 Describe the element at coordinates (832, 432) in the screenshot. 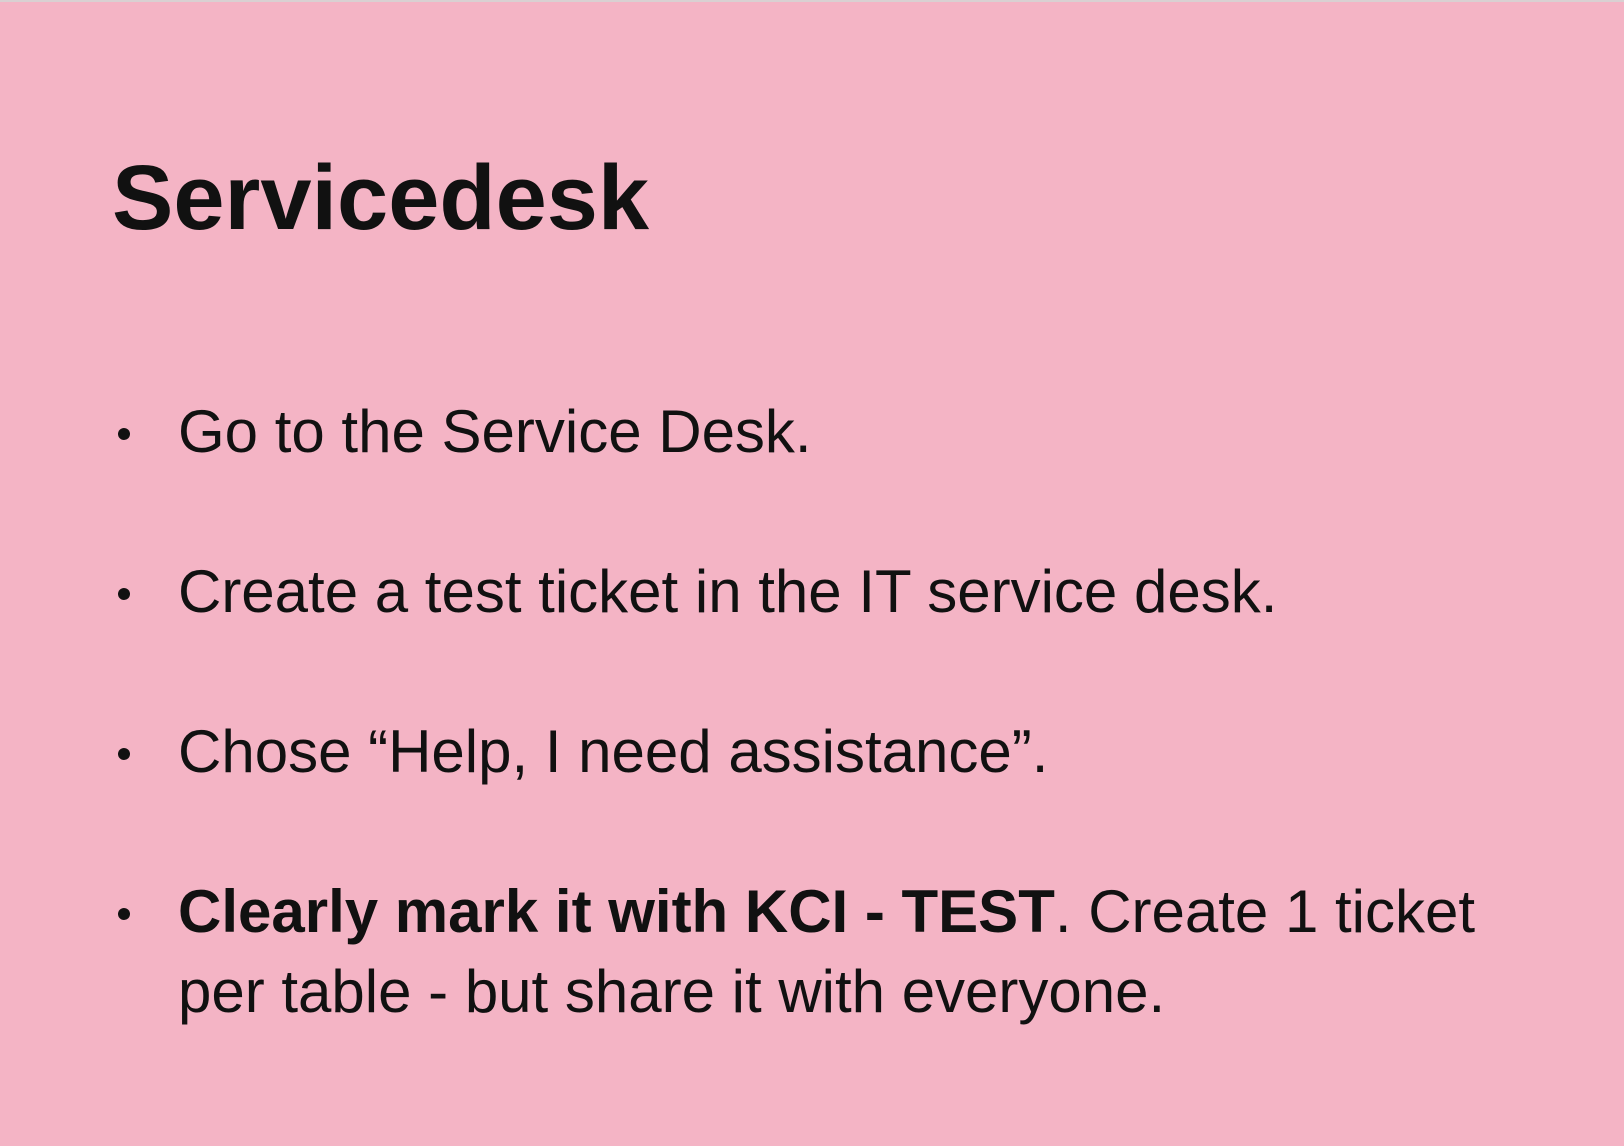

I see `bullet-item-service-desk: Go to the Service Desk.` at that location.